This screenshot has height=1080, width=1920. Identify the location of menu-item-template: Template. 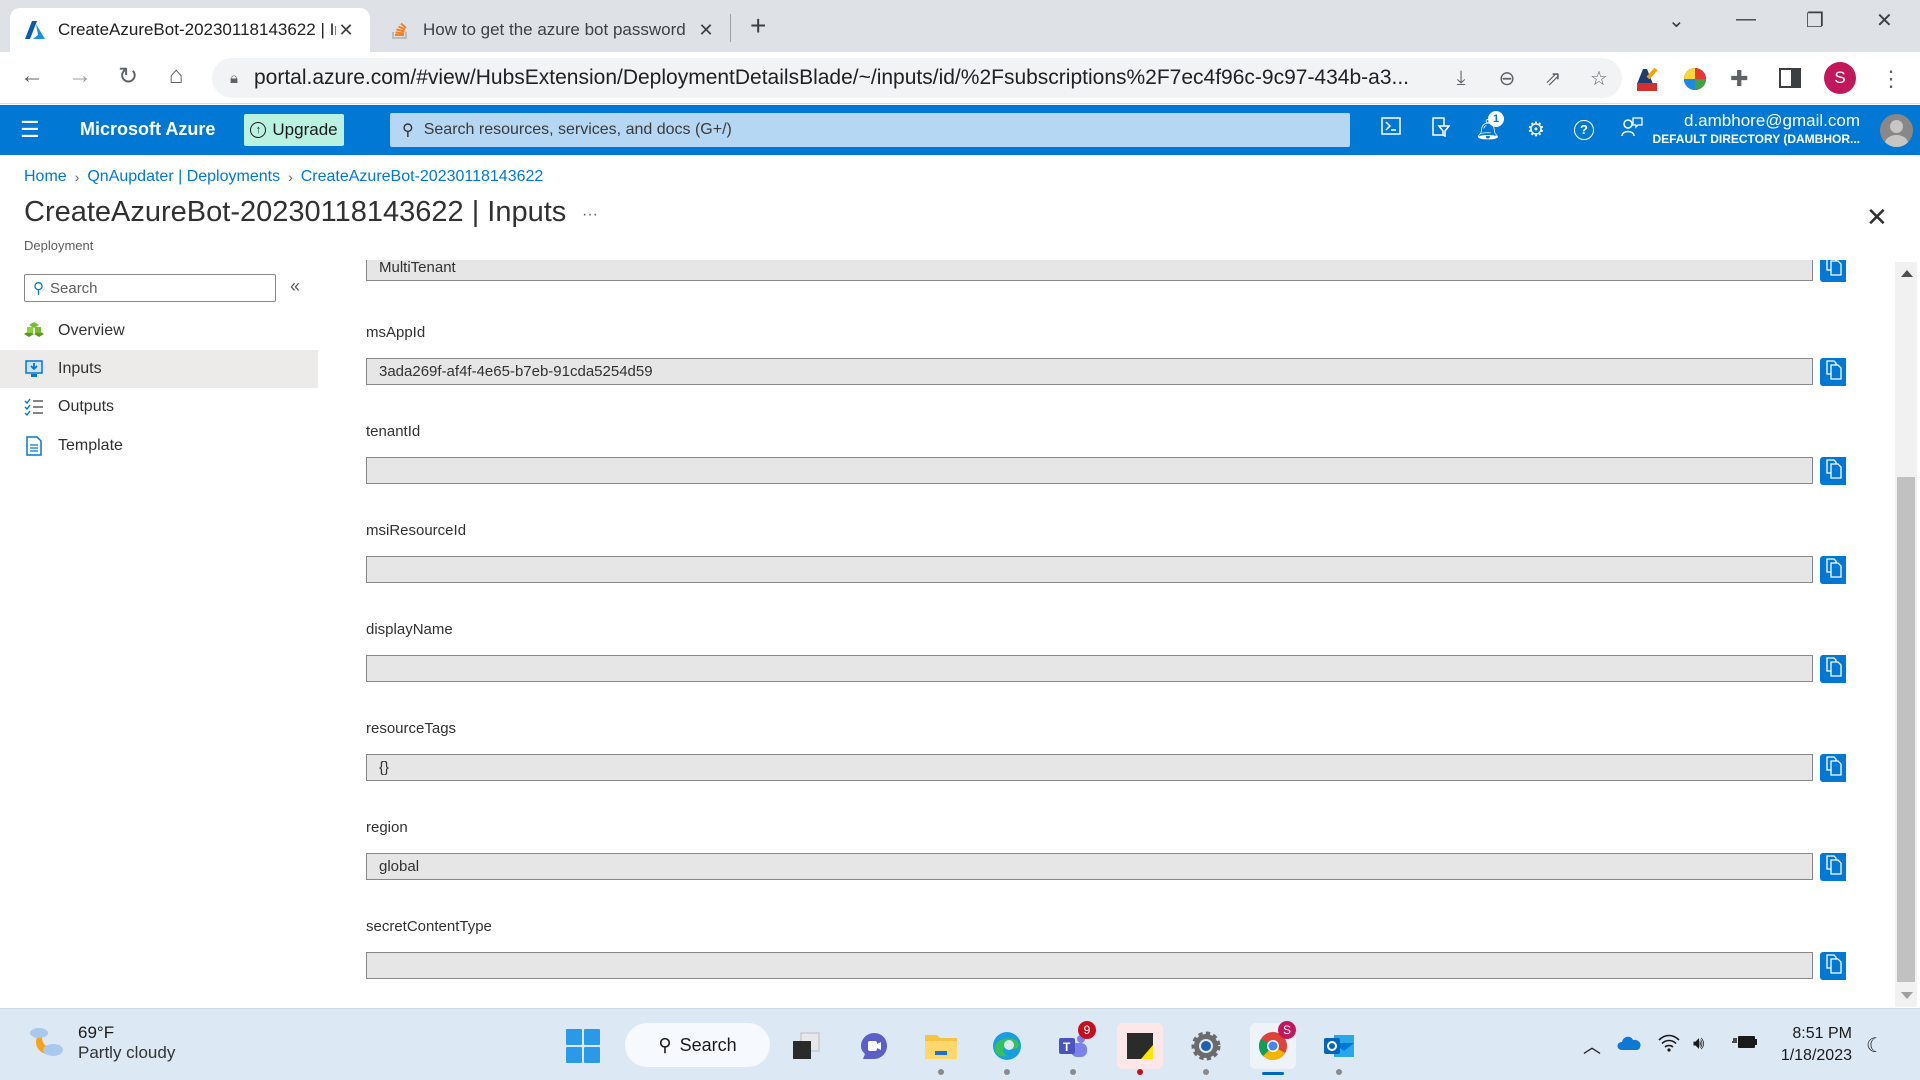
(159, 446).